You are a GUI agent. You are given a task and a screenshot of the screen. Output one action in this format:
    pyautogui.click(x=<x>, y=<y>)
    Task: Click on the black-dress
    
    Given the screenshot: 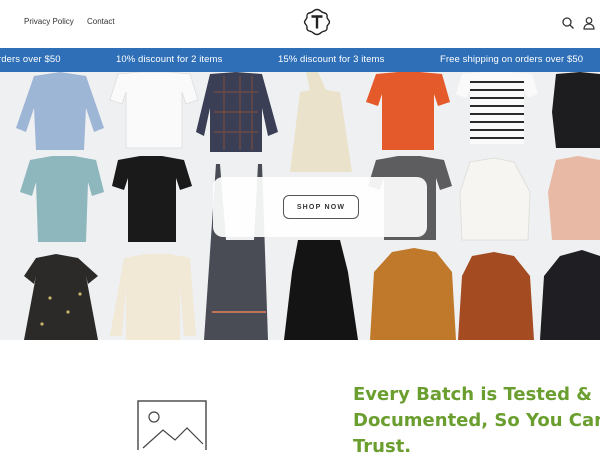 What is the action you would take?
    pyautogui.click(x=321, y=290)
    